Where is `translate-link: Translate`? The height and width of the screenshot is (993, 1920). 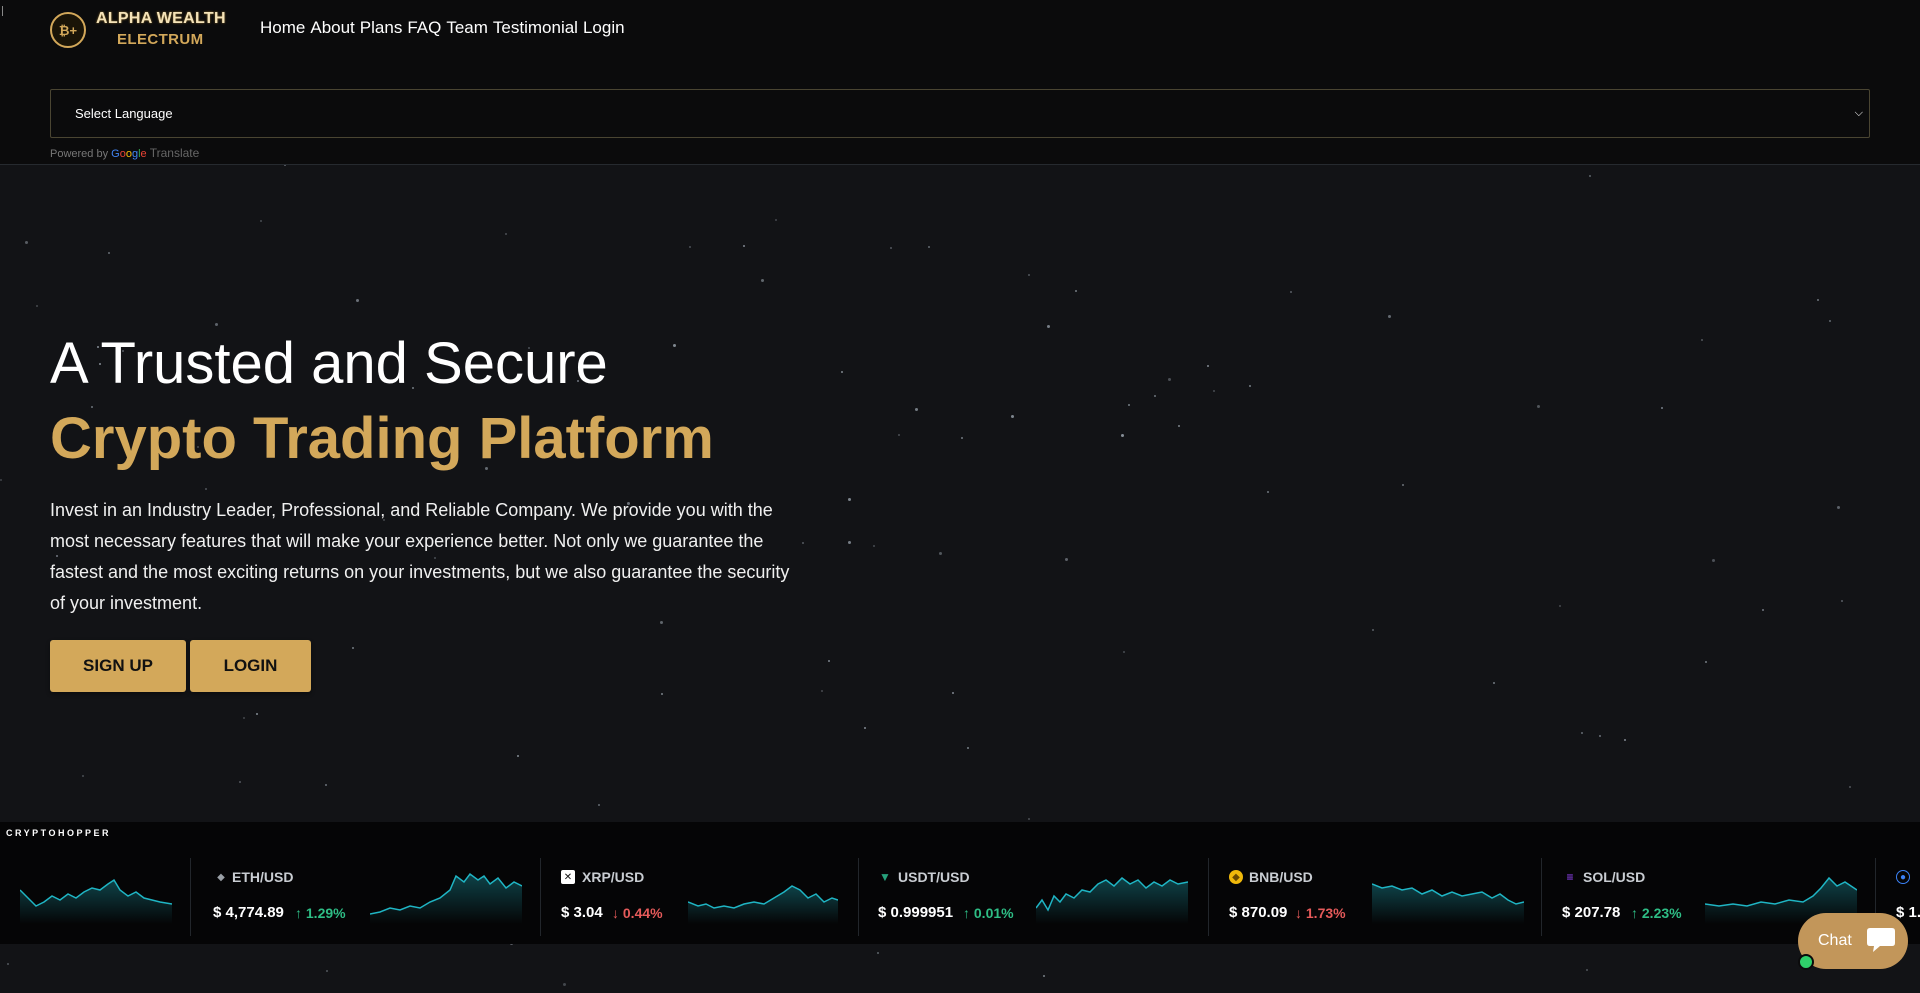 translate-link: Translate is located at coordinates (175, 153).